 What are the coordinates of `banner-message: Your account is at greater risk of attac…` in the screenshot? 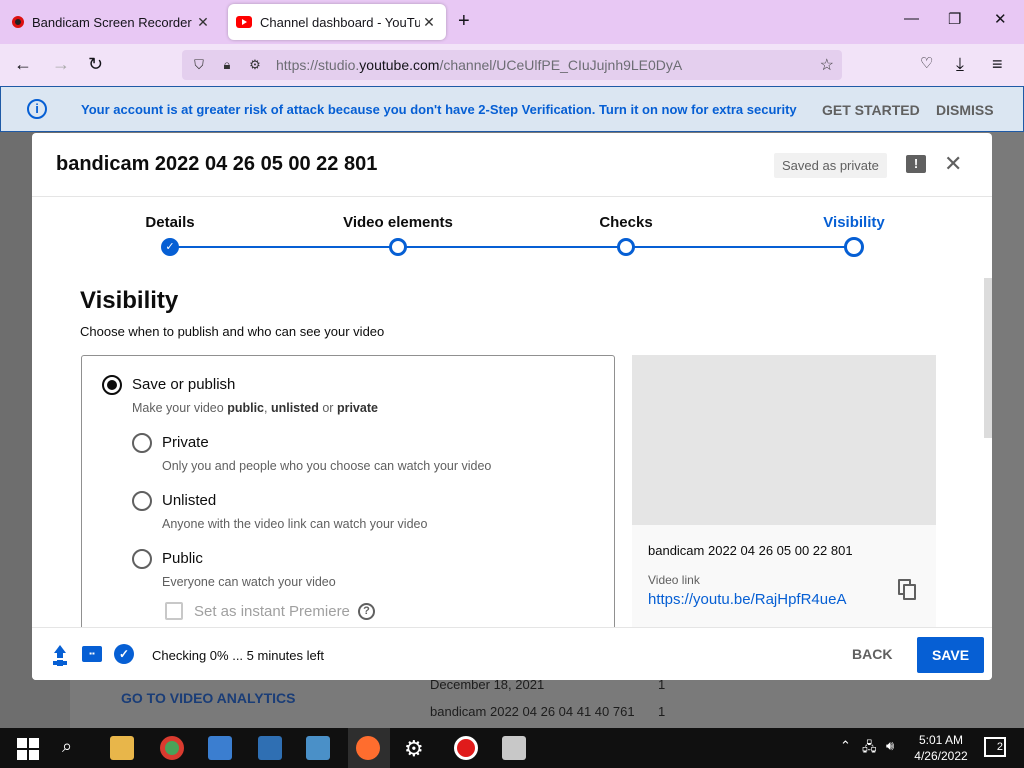 It's located at (439, 109).